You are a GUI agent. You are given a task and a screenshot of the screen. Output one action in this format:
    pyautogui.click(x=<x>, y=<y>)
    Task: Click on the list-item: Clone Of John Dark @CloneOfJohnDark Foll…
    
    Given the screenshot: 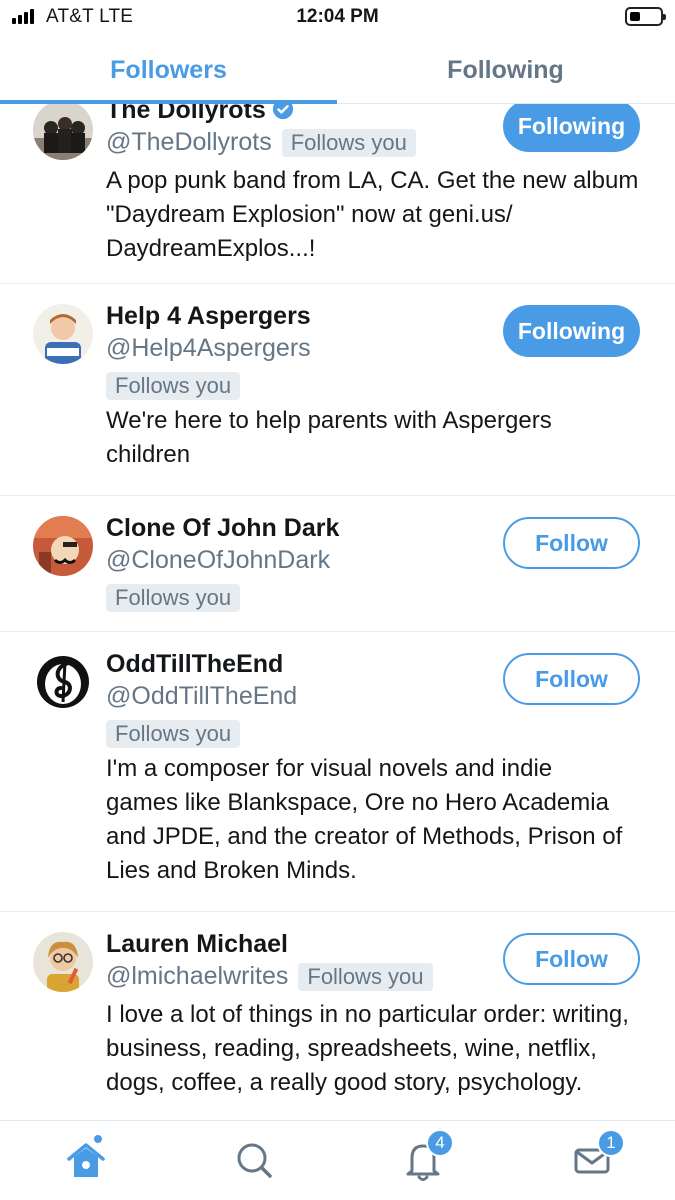 What is the action you would take?
    pyautogui.click(x=337, y=564)
    